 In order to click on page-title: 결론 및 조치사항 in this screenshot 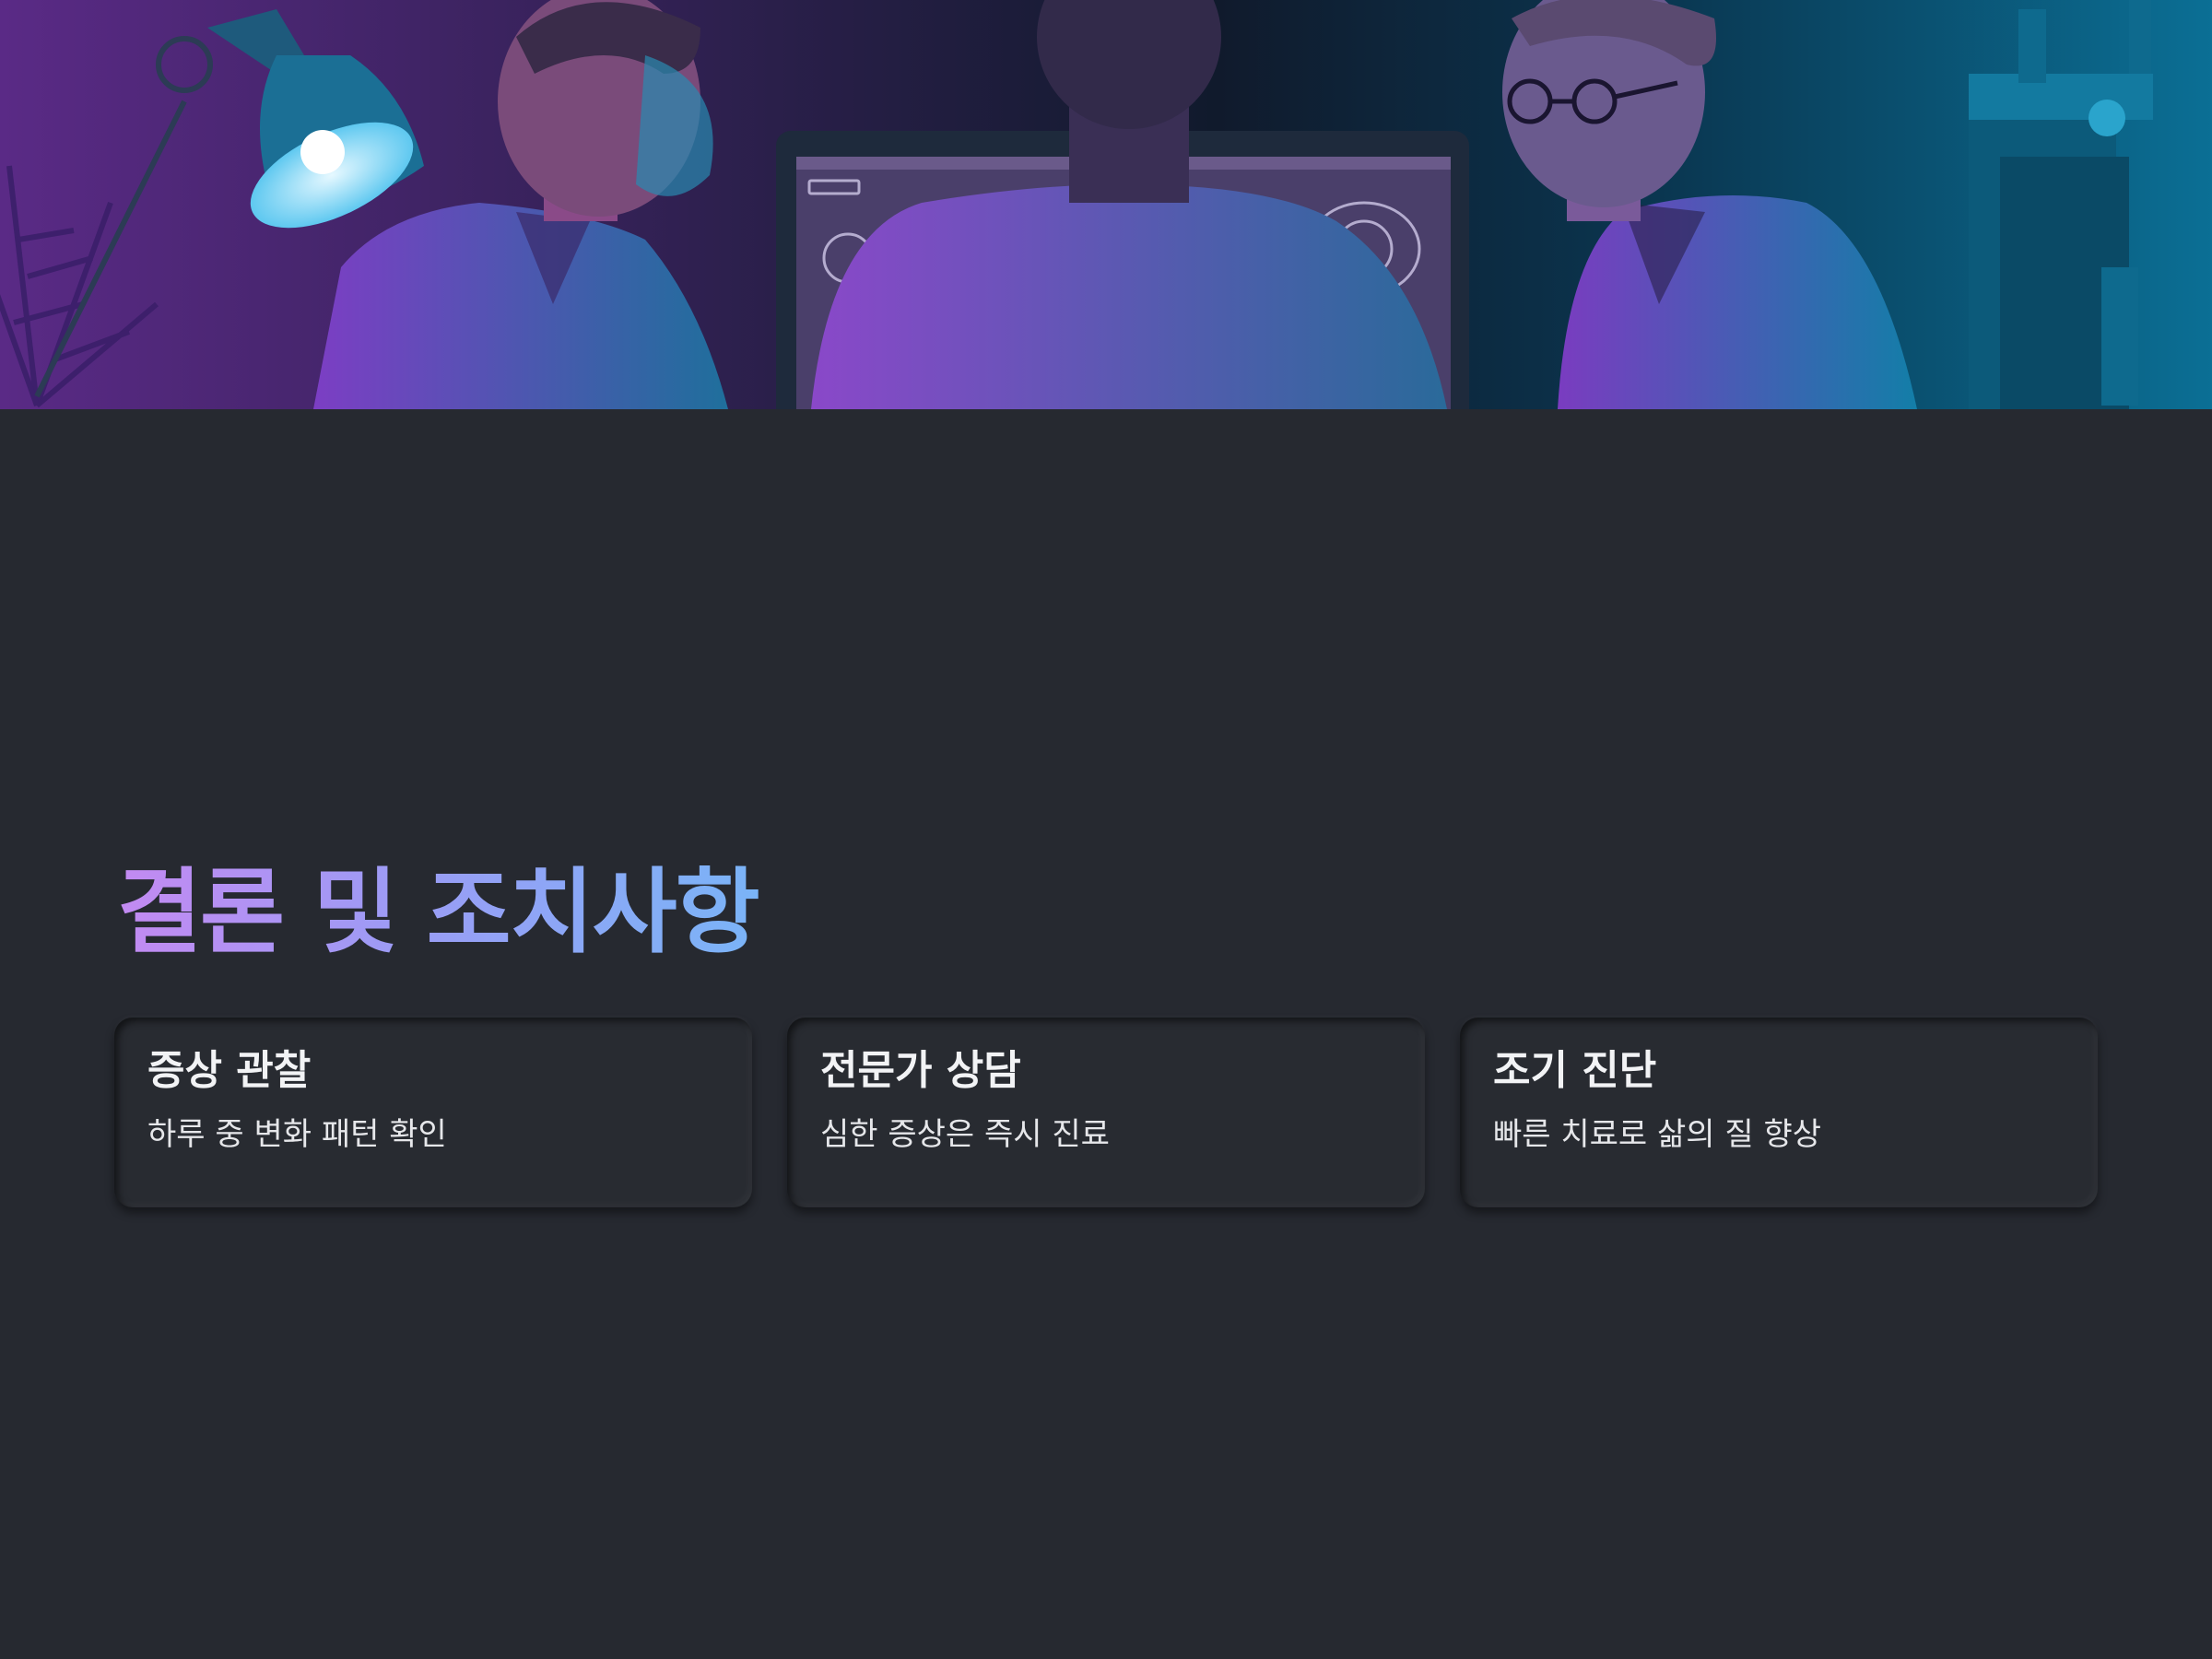, I will do `click(438, 912)`.